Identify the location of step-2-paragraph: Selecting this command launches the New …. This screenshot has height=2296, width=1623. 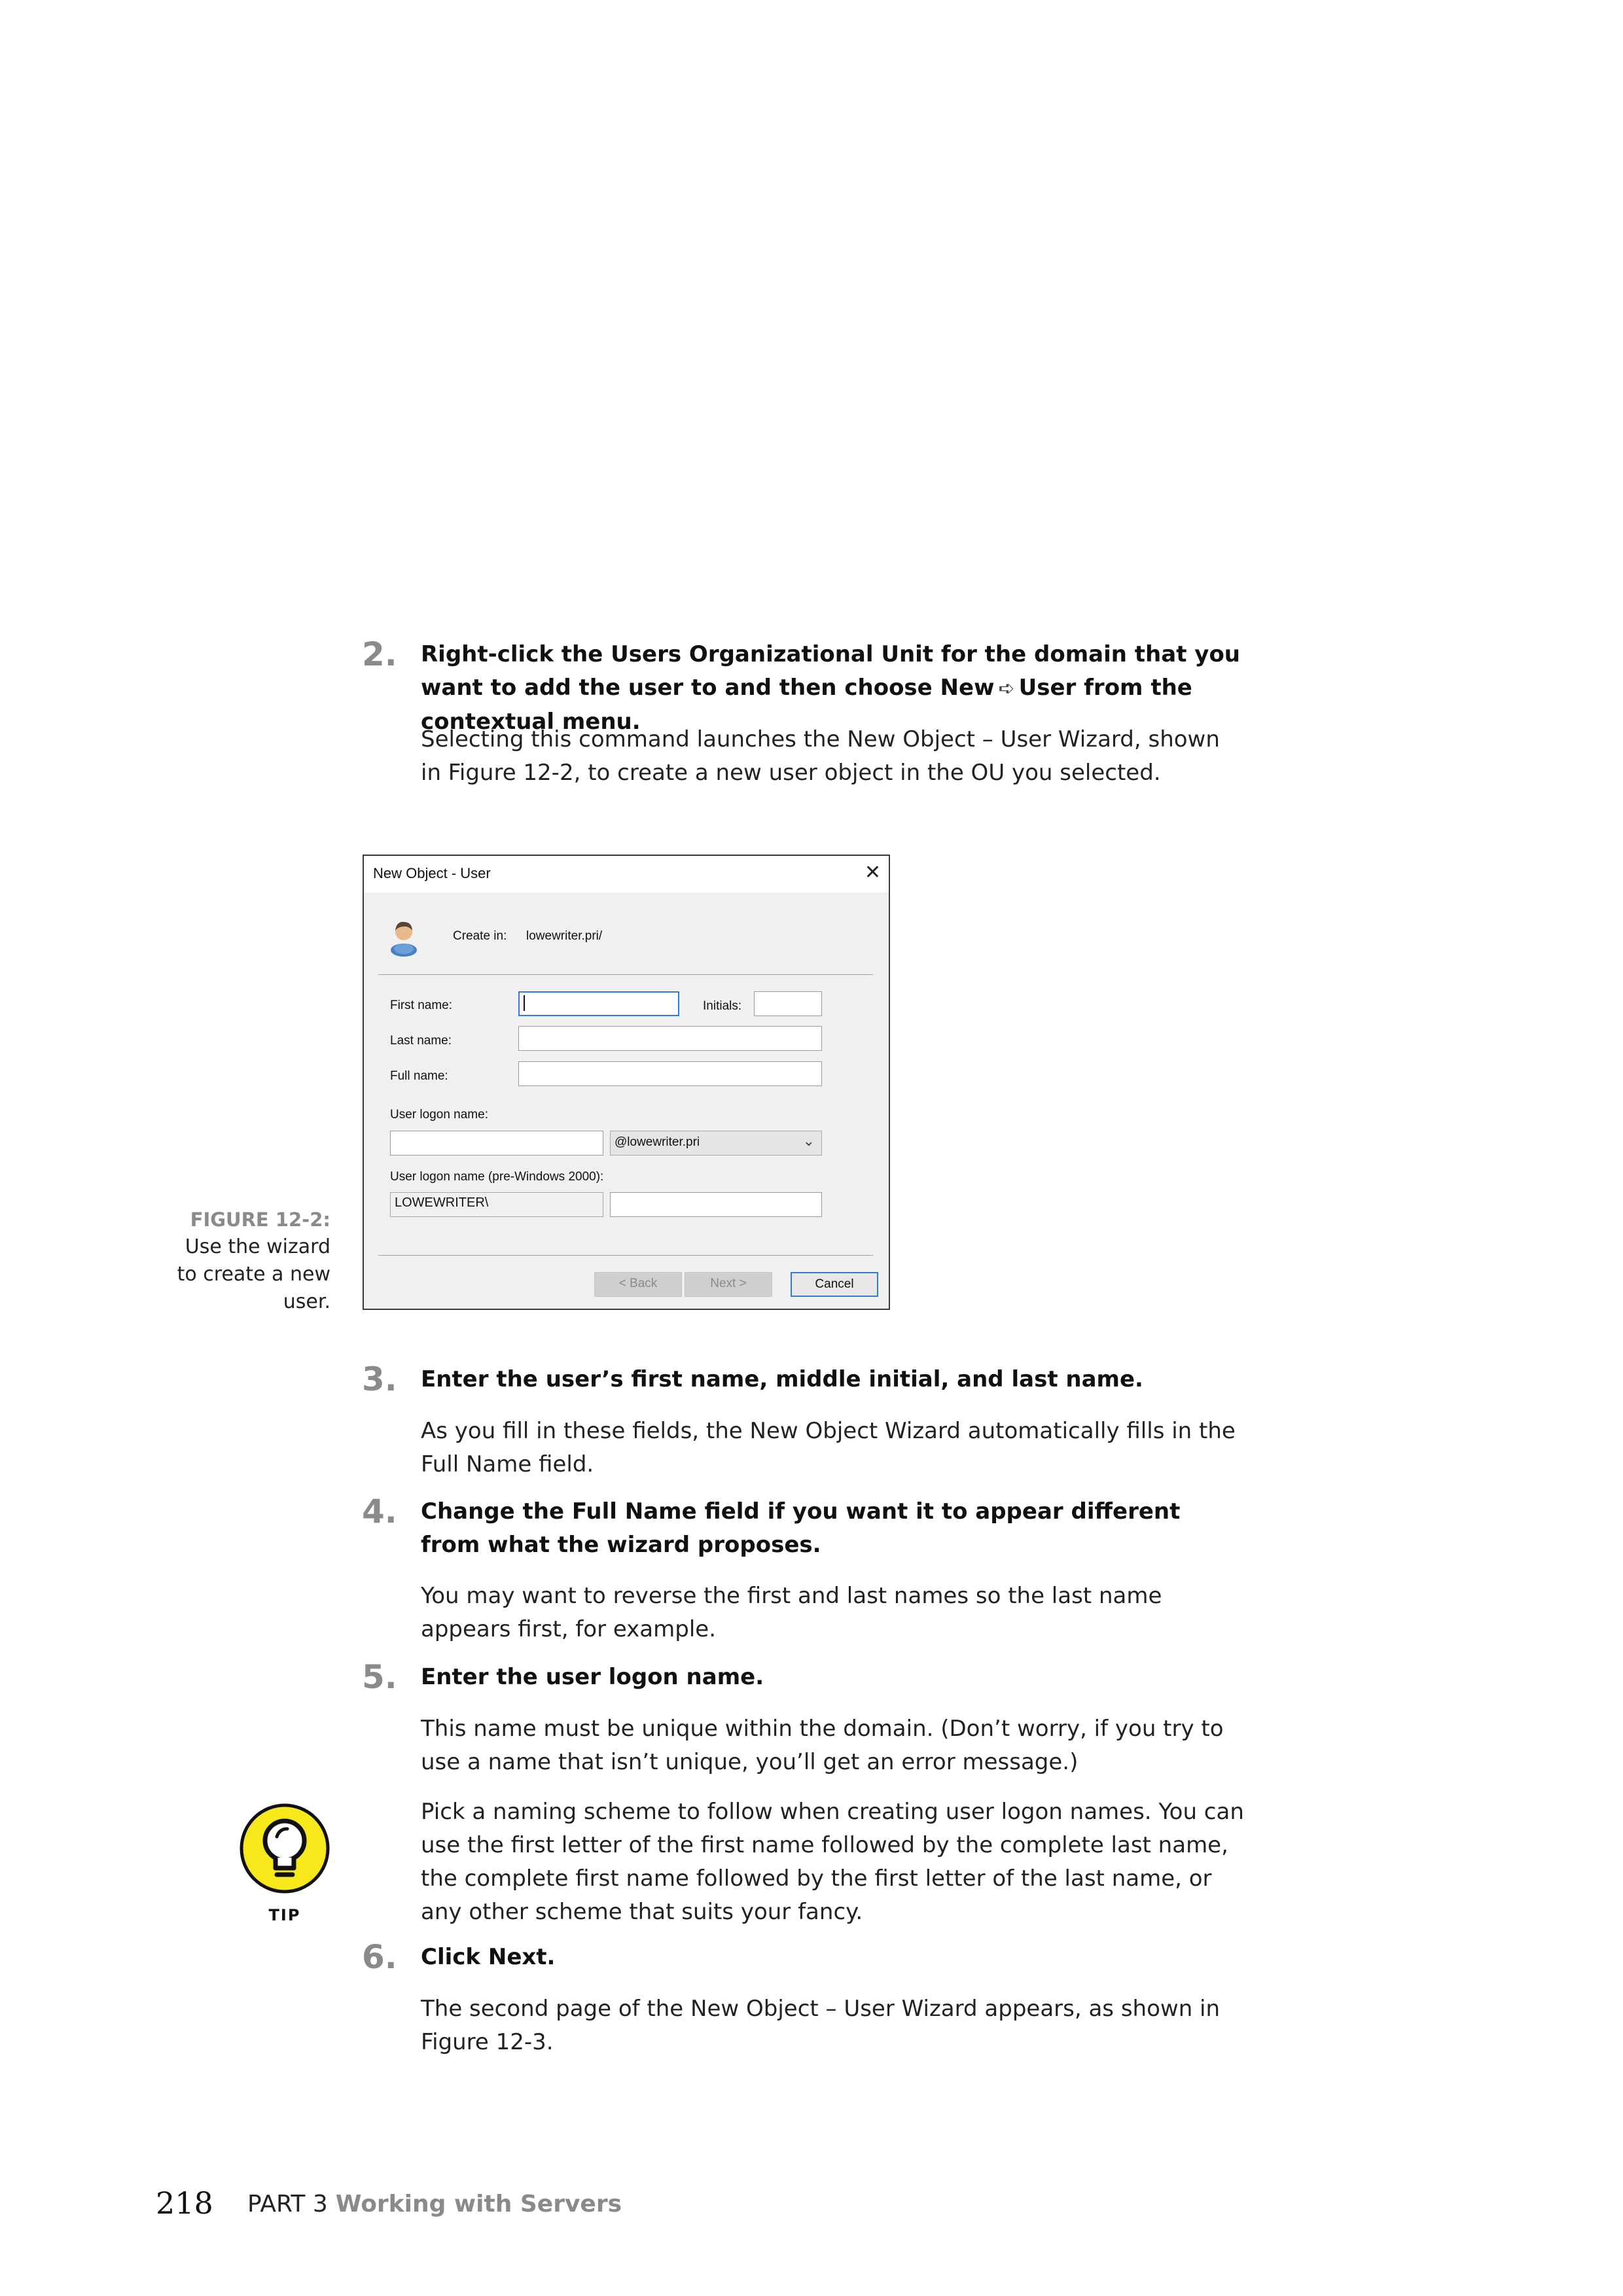
(820, 756).